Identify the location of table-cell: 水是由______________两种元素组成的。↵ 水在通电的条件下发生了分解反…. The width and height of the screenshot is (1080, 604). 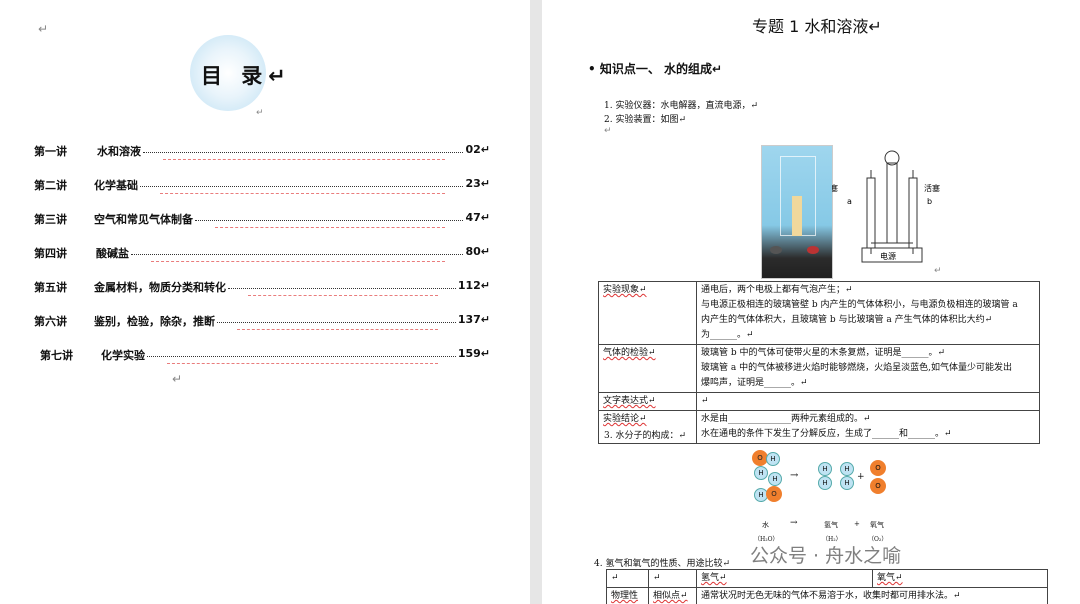
(868, 427).